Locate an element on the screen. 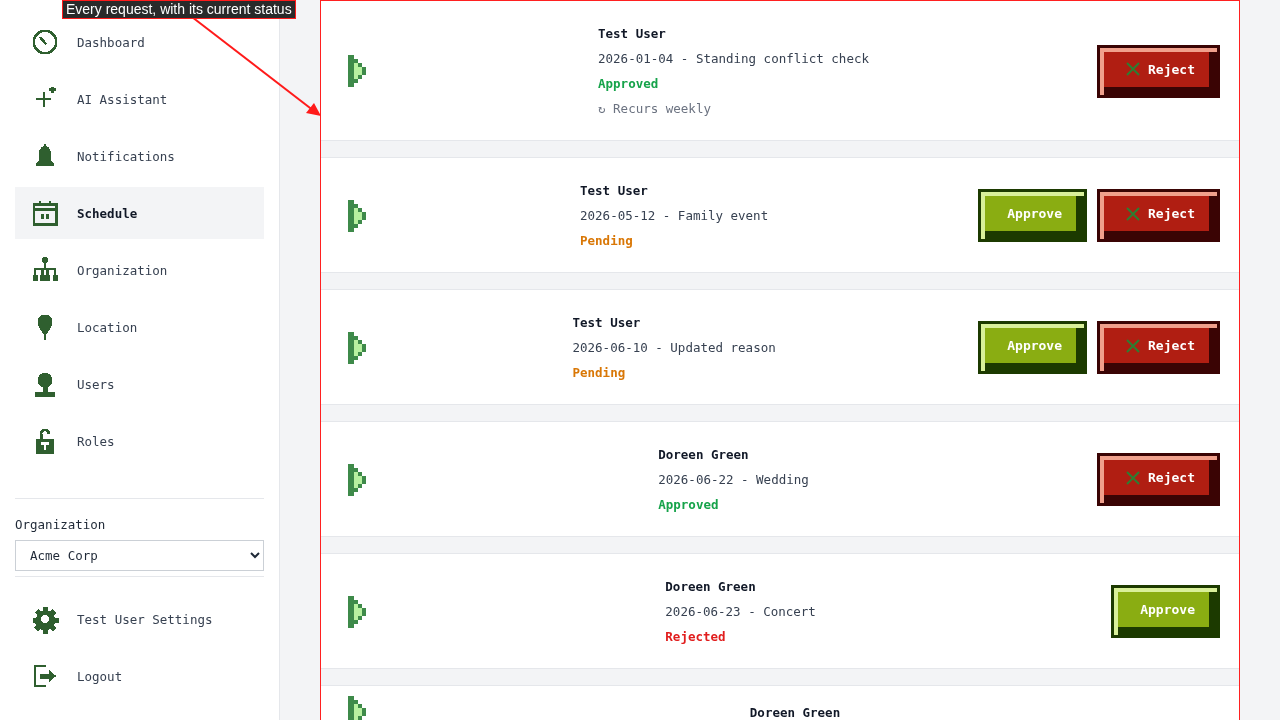 This screenshot has height=720, width=1280. request-detail: 2026-01-04 - Standing conflict check is located at coordinates (733, 59).